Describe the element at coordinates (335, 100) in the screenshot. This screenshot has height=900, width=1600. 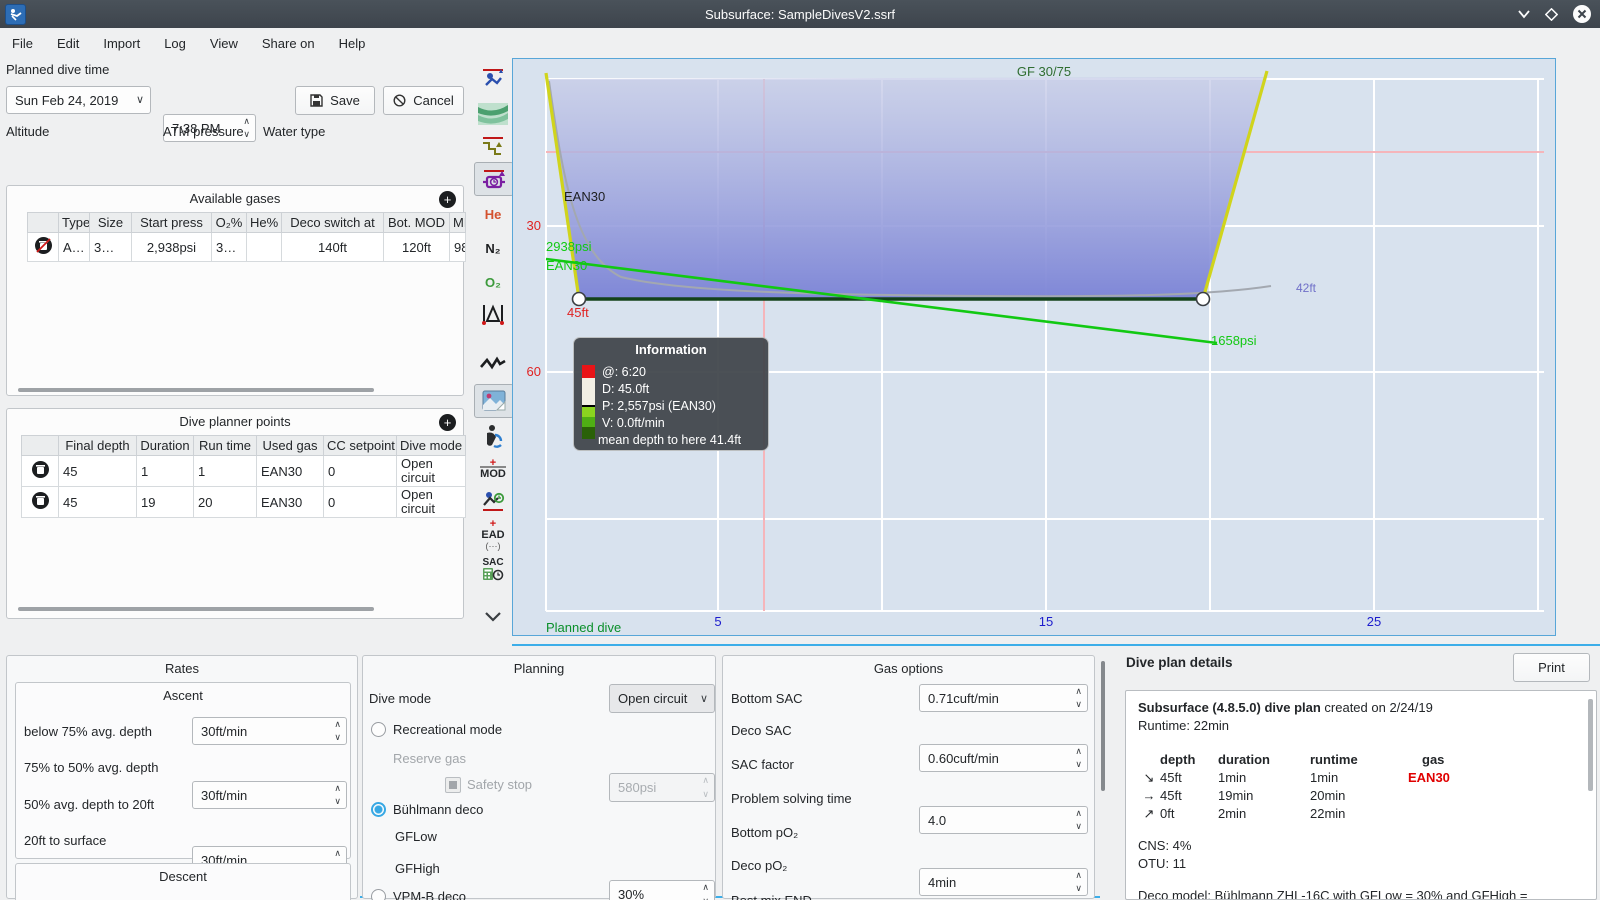
I see `save-button: Save` at that location.